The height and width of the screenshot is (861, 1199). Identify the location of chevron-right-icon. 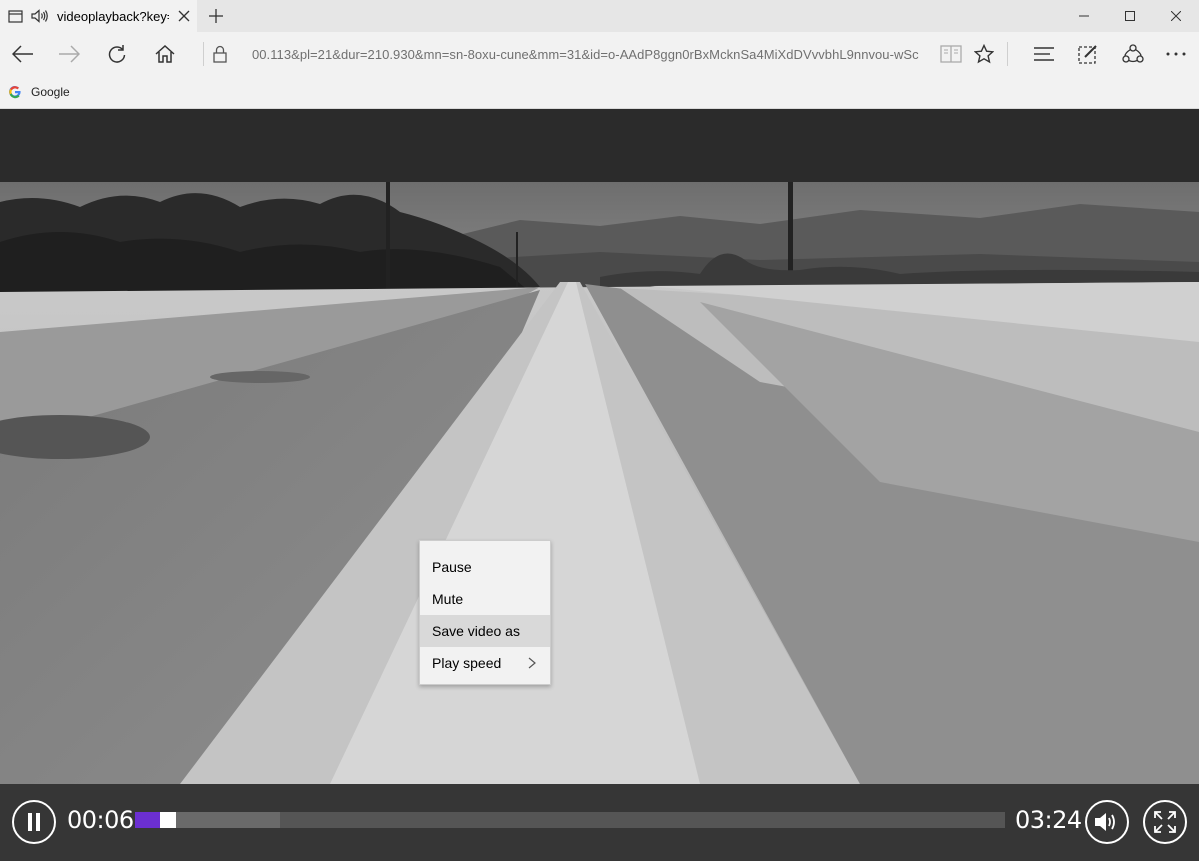
(532, 663).